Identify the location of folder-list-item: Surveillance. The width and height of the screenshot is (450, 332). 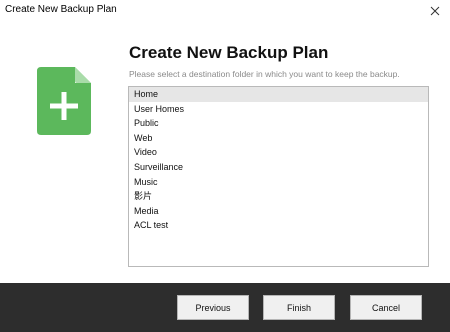
(278, 167).